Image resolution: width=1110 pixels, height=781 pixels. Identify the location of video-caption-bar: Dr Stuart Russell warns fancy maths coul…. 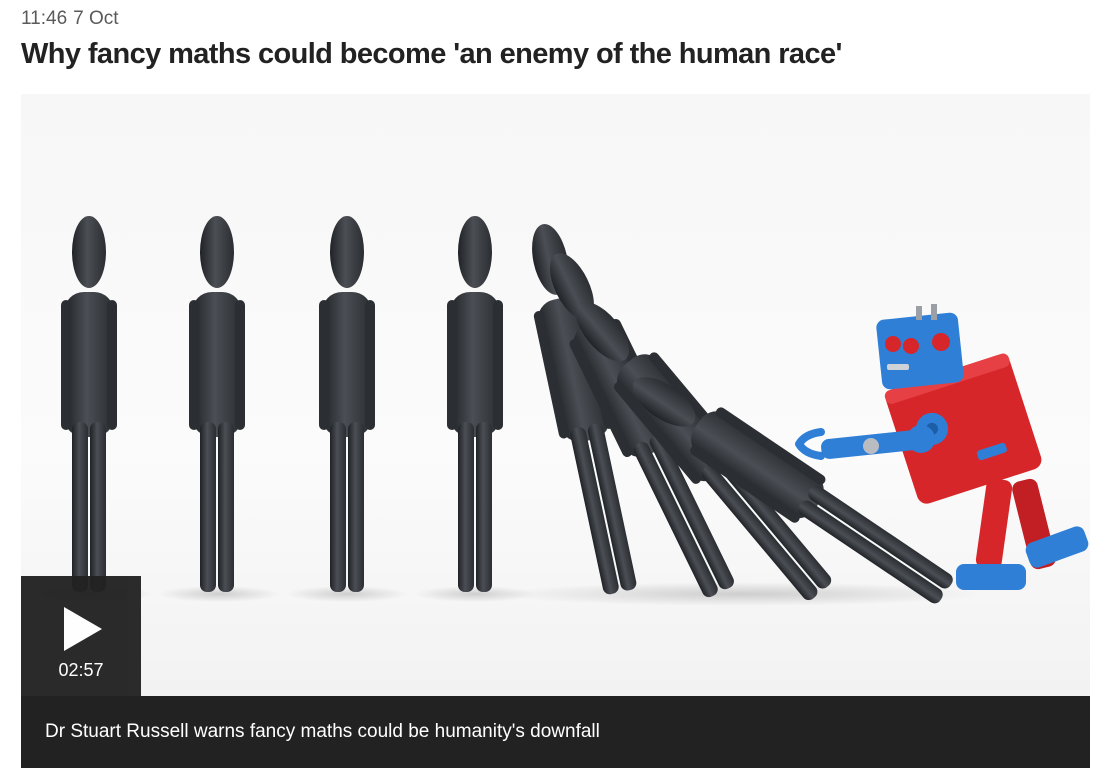
(555, 732).